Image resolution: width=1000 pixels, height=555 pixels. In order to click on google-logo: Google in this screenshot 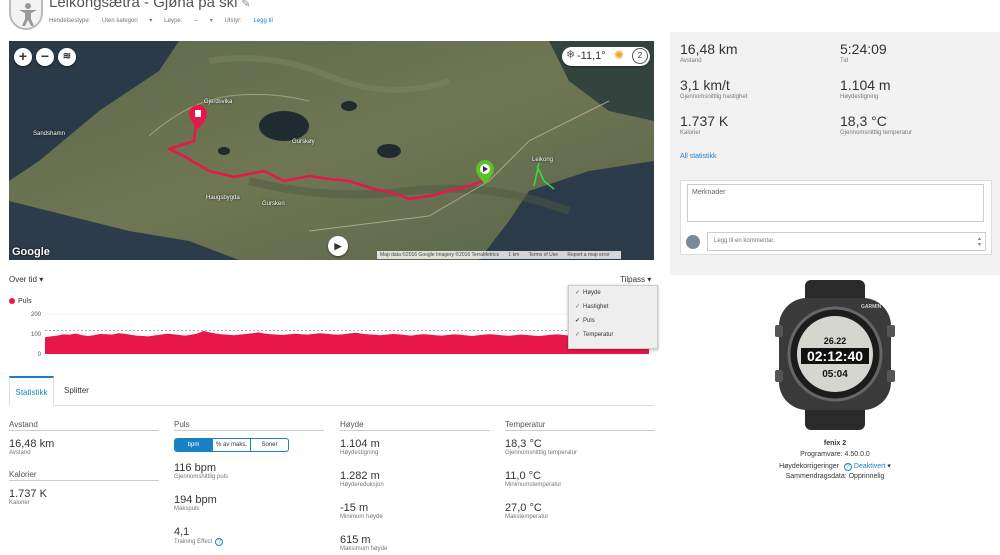, I will do `click(31, 252)`.